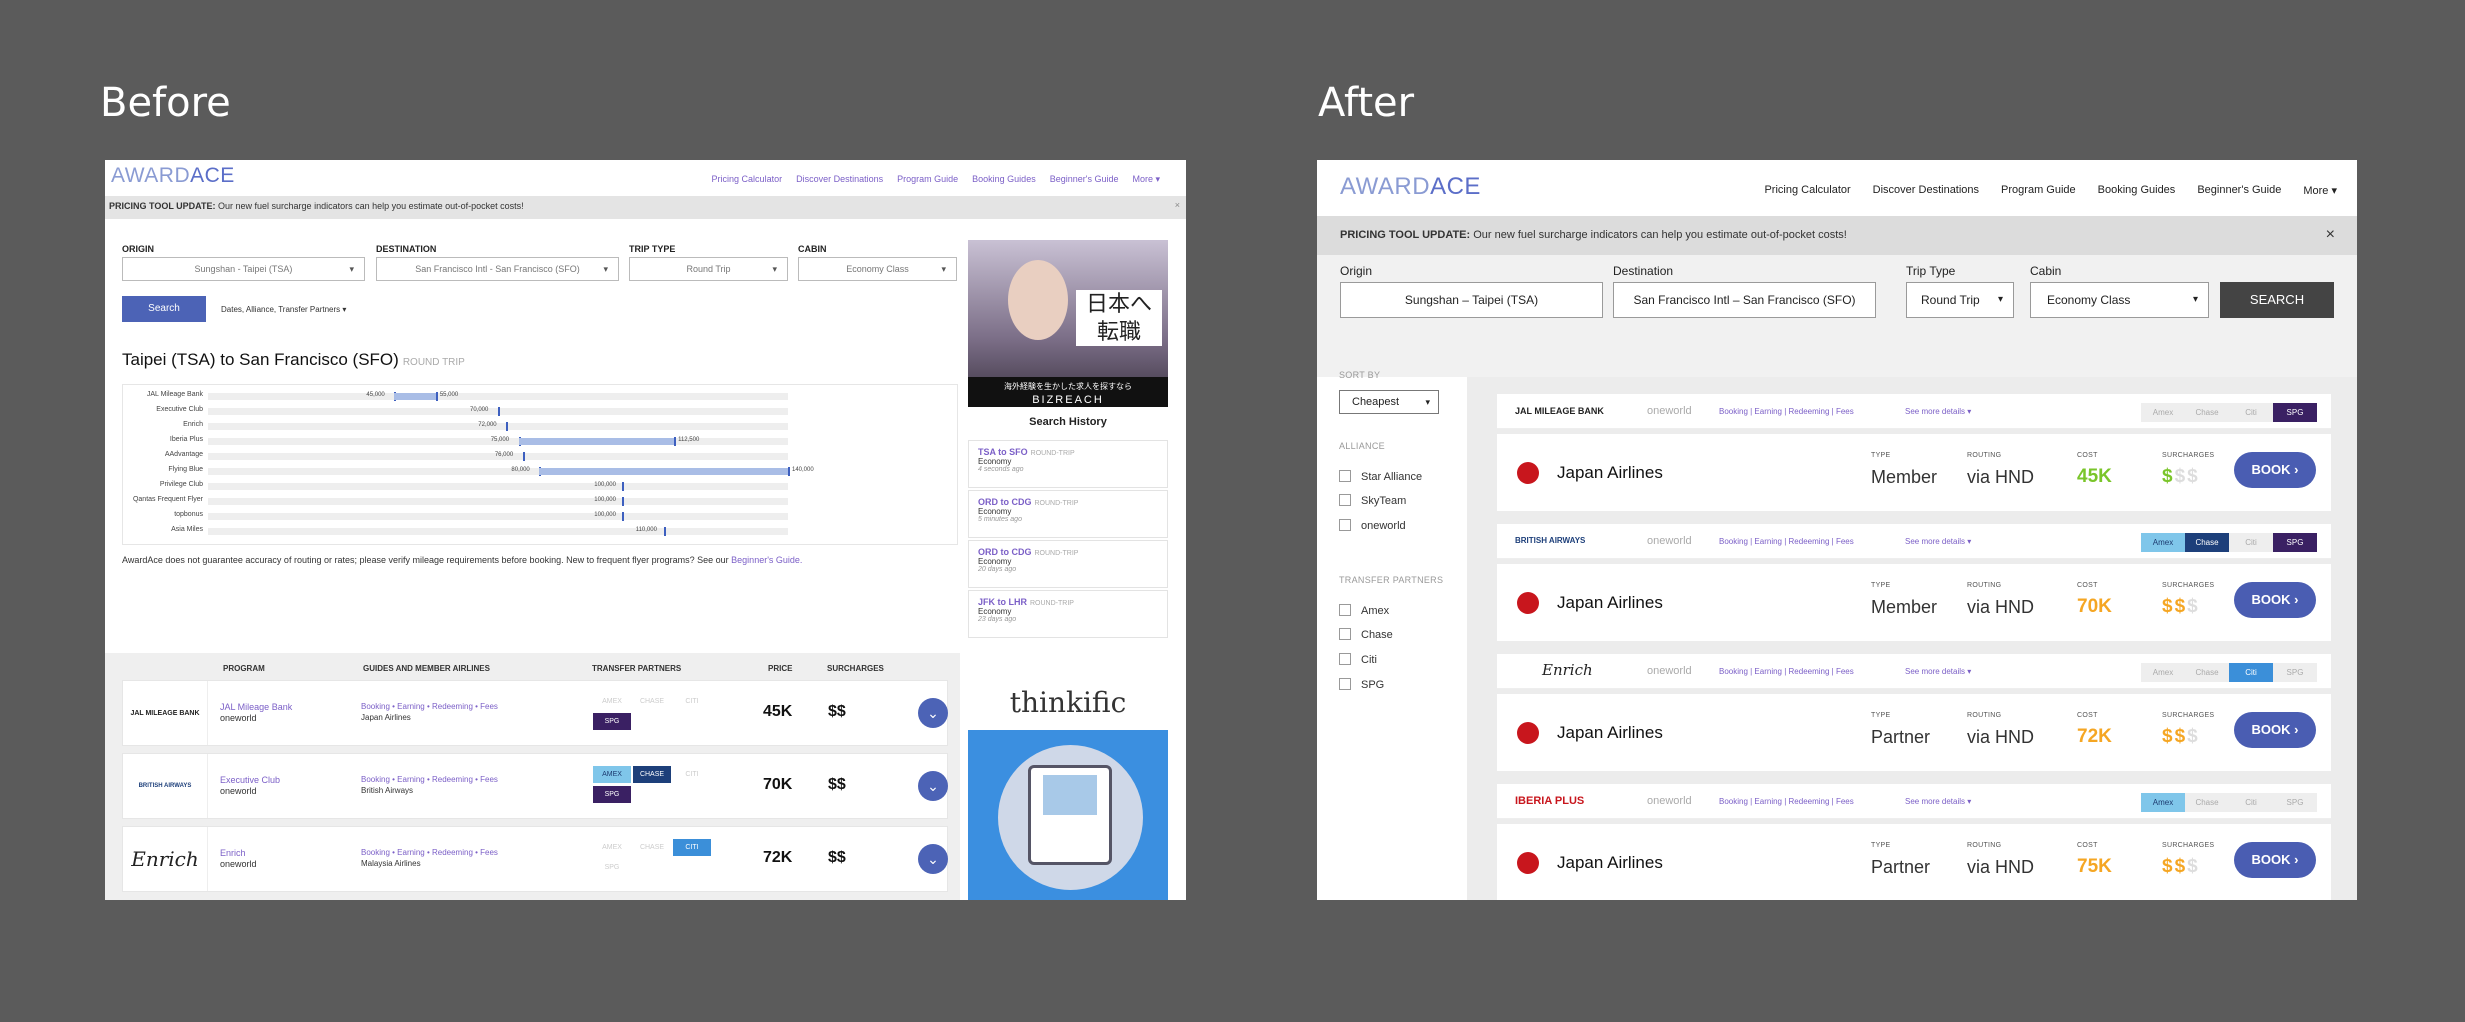 This screenshot has width=2465, height=1022. I want to click on sort-select: Cheapest, so click(1389, 402).